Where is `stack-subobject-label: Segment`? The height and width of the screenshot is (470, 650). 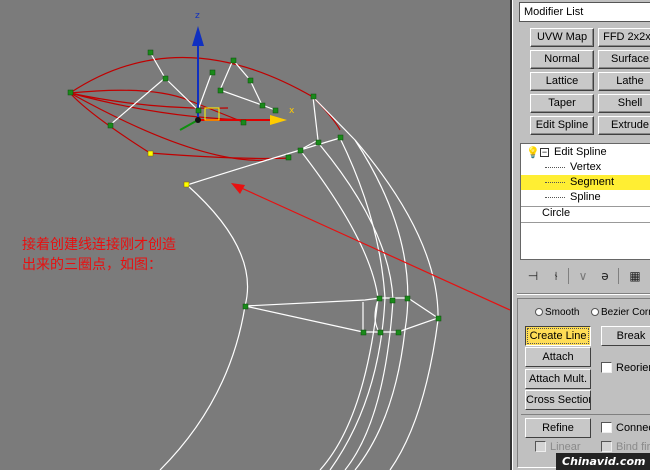
stack-subobject-label: Segment is located at coordinates (592, 182).